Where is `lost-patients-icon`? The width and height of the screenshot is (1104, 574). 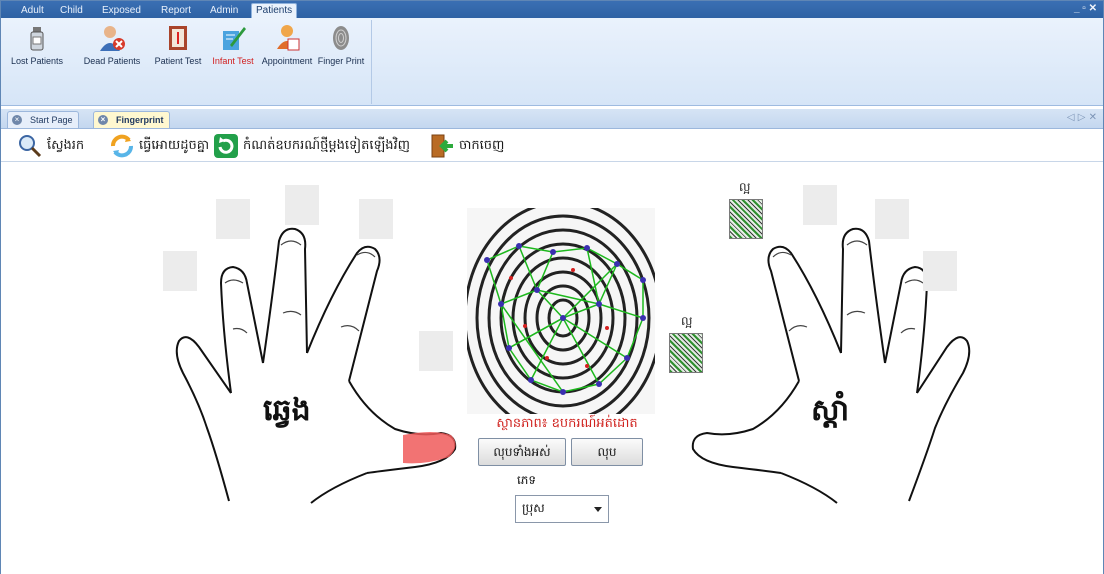
lost-patients-icon is located at coordinates (37, 39).